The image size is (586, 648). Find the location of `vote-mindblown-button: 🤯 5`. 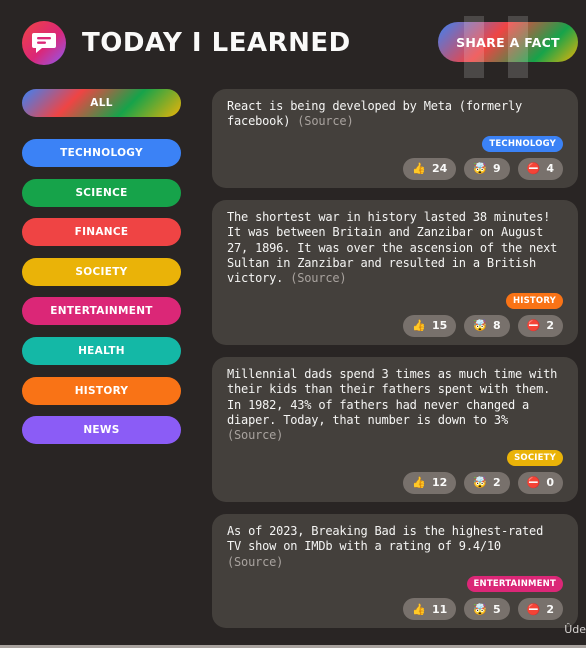

vote-mindblown-button: 🤯 5 is located at coordinates (487, 609).